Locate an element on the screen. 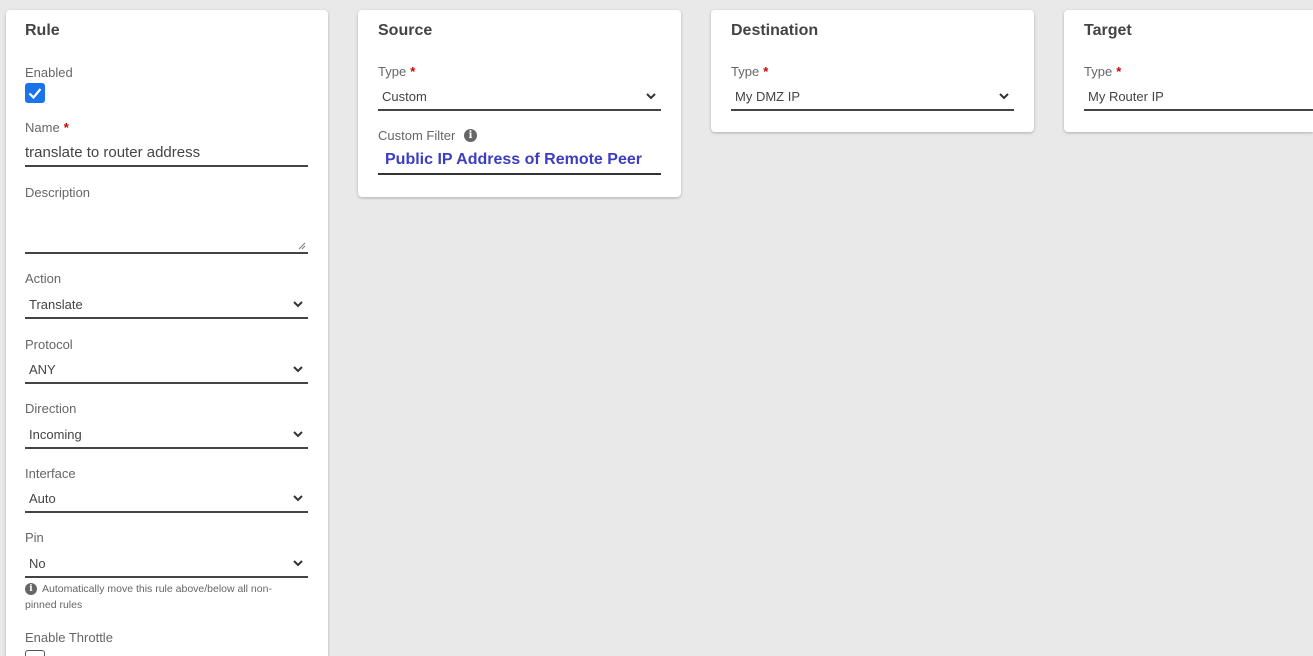 This screenshot has width=1313, height=656. source-type-label: Type * is located at coordinates (396, 71).